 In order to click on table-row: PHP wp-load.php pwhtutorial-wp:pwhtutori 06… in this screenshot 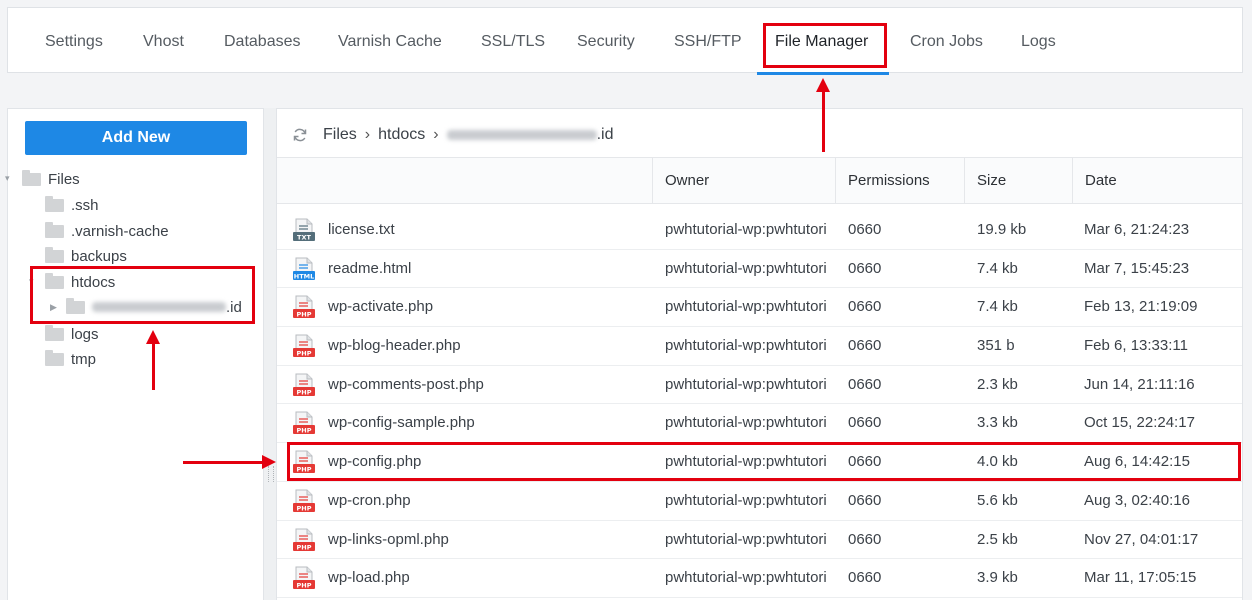, I will do `click(759, 578)`.